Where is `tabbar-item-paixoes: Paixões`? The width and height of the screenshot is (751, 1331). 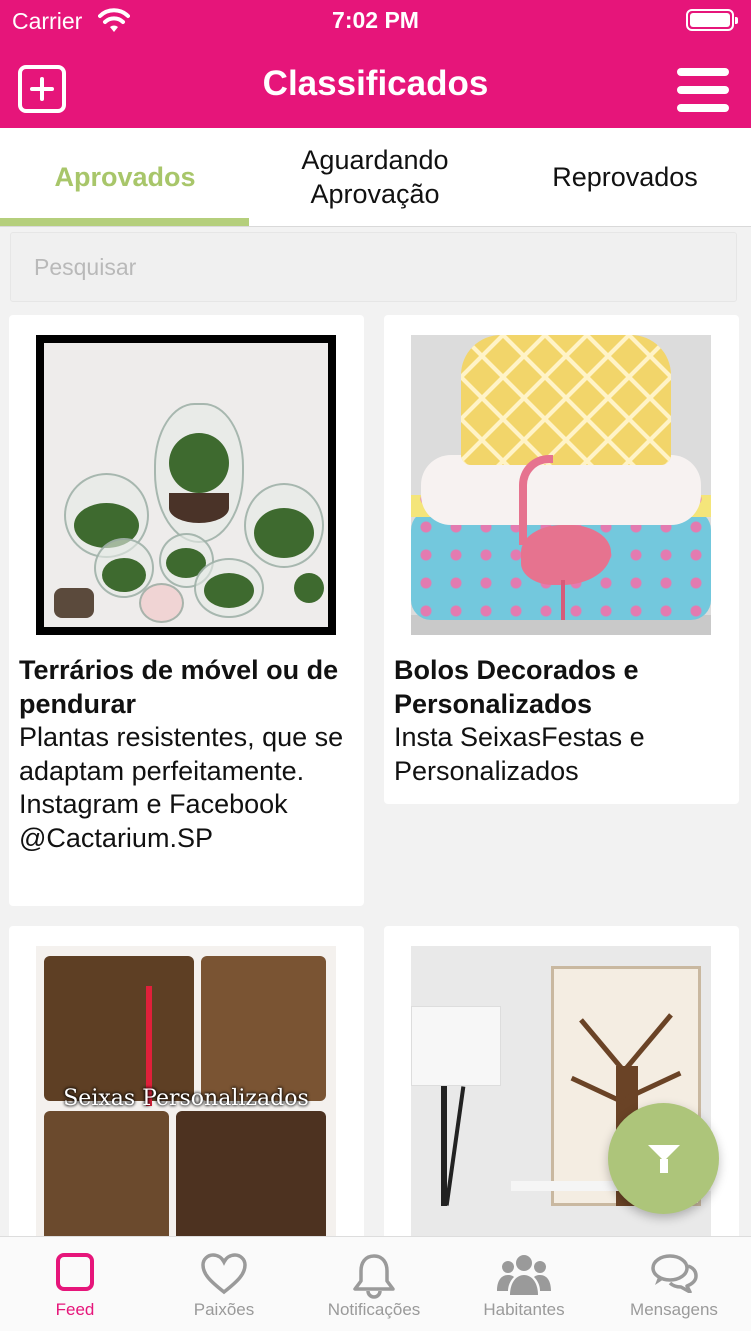 tabbar-item-paixoes: Paixões is located at coordinates (224, 1284).